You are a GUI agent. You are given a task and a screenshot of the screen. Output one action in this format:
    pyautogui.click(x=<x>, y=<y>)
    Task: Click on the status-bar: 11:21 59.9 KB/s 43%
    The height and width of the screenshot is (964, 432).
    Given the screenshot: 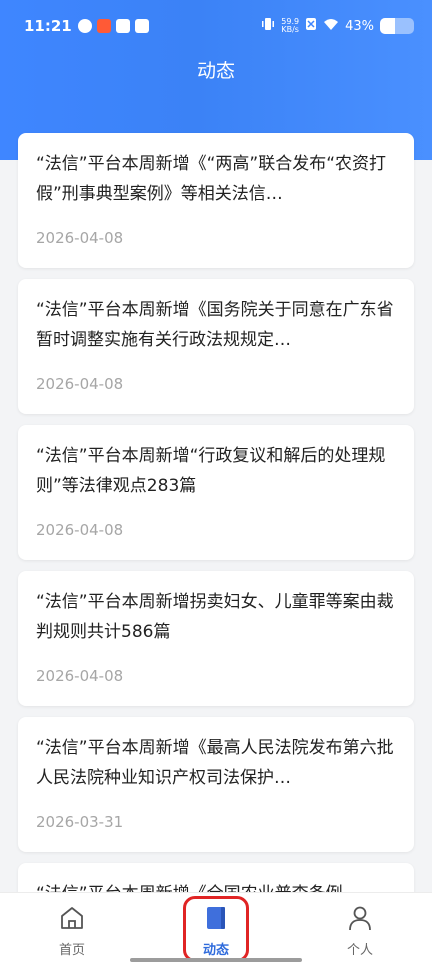 What is the action you would take?
    pyautogui.click(x=216, y=26)
    